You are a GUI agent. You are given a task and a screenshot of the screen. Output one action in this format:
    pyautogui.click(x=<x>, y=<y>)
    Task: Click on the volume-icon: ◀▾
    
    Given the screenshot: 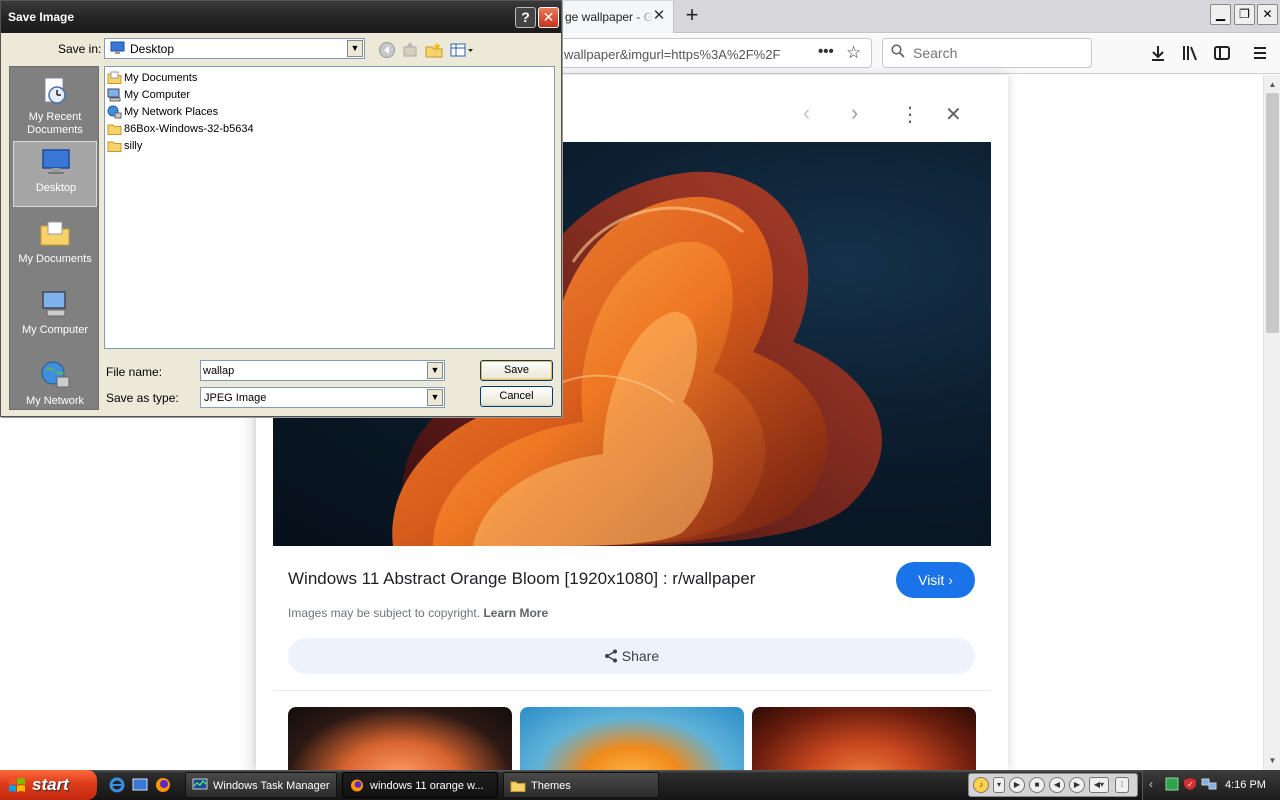 What is the action you would take?
    pyautogui.click(x=1099, y=785)
    